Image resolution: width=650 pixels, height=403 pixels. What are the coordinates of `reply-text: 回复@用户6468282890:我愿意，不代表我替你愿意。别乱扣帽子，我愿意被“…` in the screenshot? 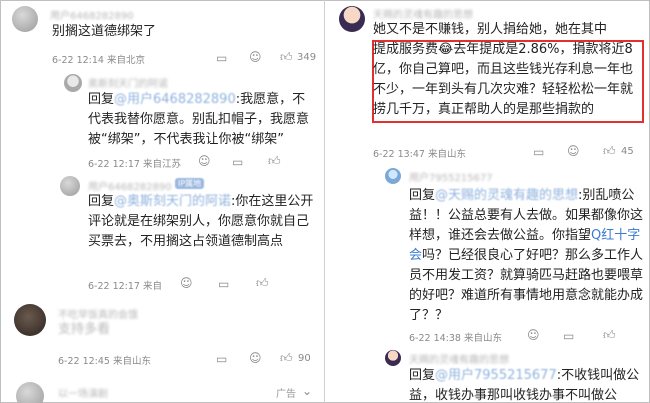 It's located at (203, 120).